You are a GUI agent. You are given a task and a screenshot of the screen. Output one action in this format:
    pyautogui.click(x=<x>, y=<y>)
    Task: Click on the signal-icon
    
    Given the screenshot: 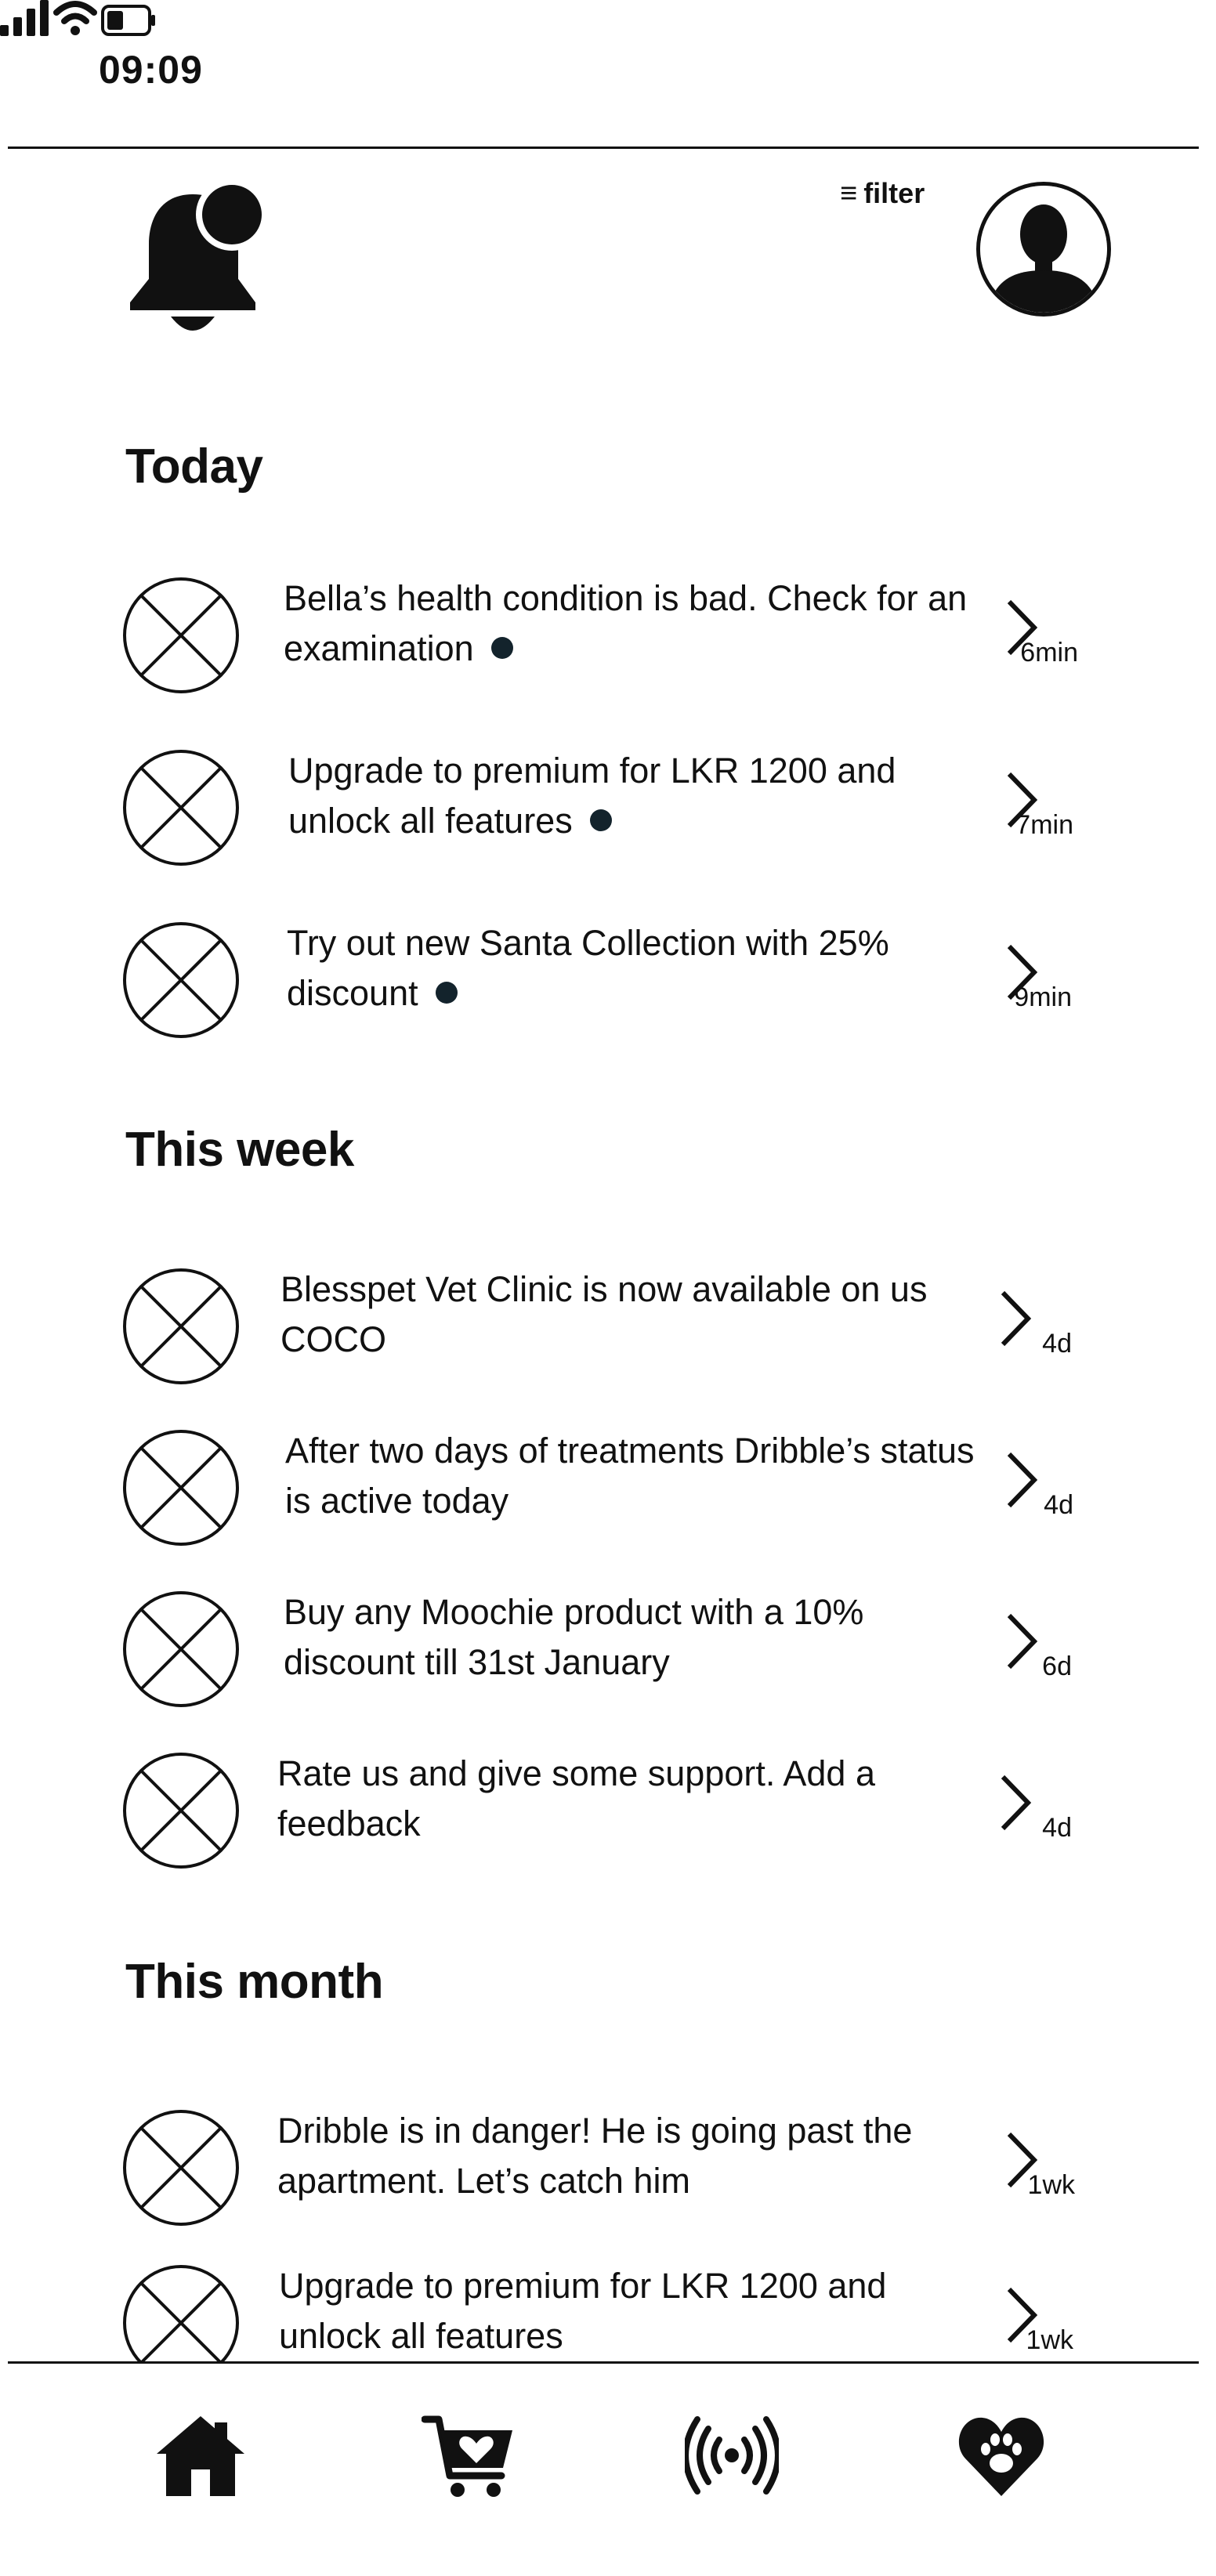 What is the action you would take?
    pyautogui.click(x=24, y=18)
    